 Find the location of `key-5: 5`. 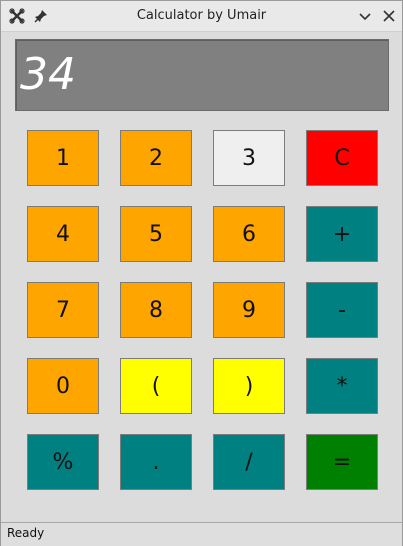

key-5: 5 is located at coordinates (156, 234).